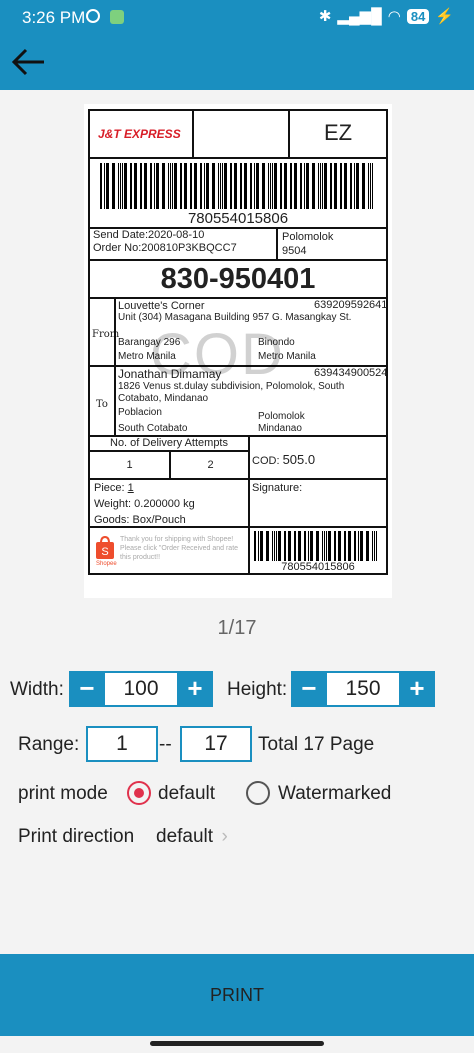 The width and height of the screenshot is (474, 1053). What do you see at coordinates (153, 428) in the screenshot?
I see `receiver-province: South Cotabato` at bounding box center [153, 428].